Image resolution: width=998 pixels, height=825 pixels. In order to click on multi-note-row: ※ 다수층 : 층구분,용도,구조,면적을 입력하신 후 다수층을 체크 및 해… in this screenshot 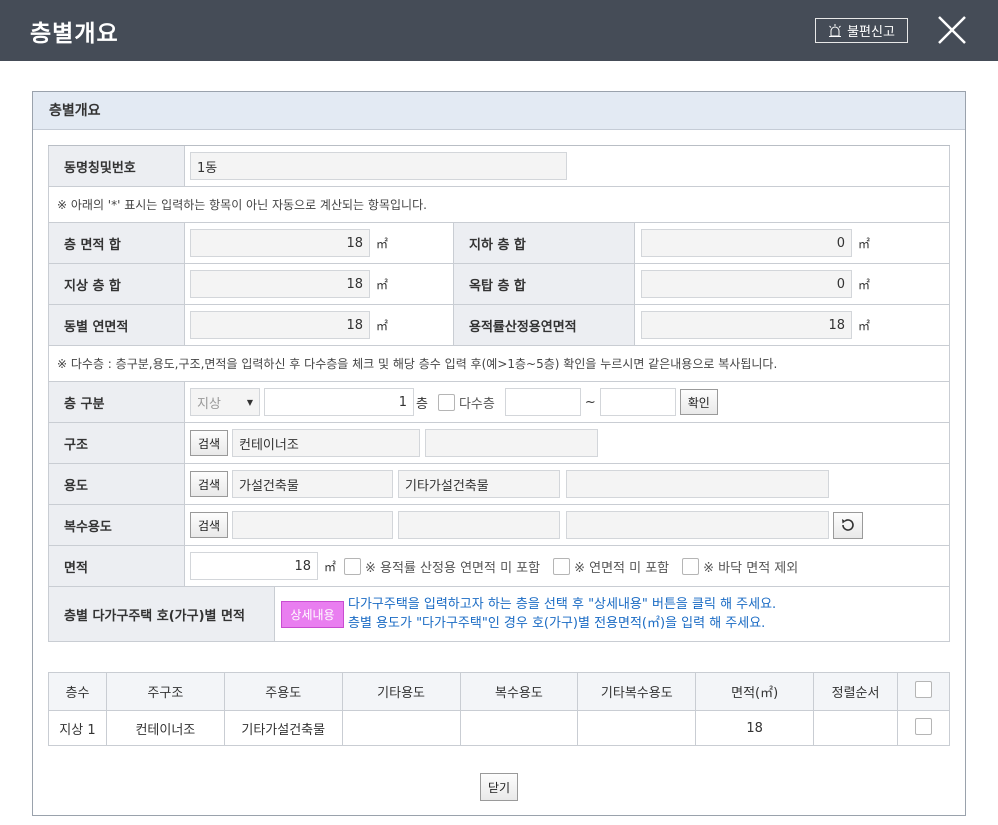, I will do `click(499, 364)`.